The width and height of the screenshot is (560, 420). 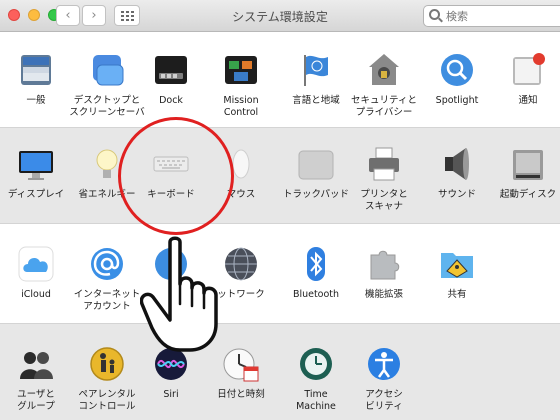 I want to click on bluetooth-icon, so click(x=316, y=264).